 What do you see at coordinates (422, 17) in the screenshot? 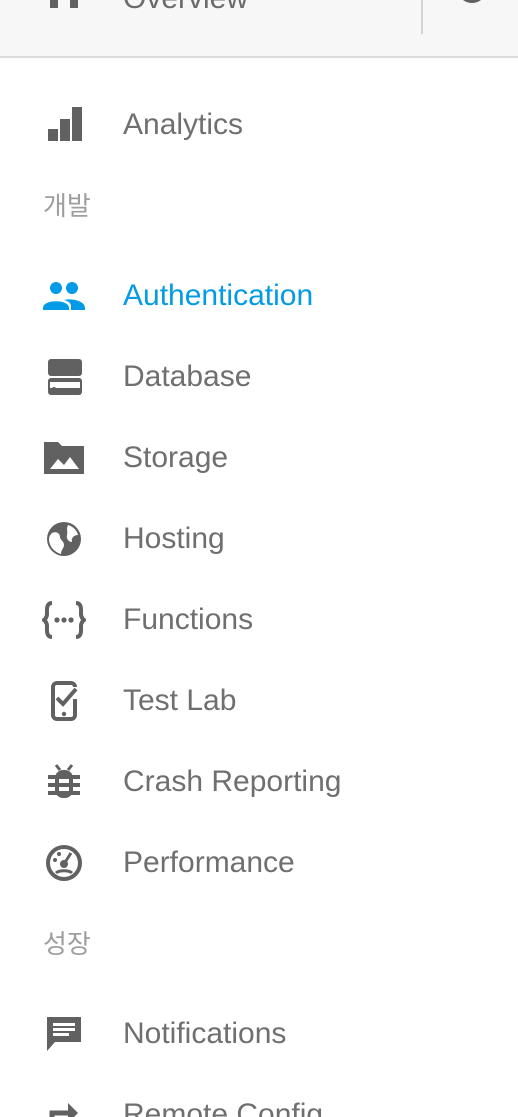
I see `divider` at bounding box center [422, 17].